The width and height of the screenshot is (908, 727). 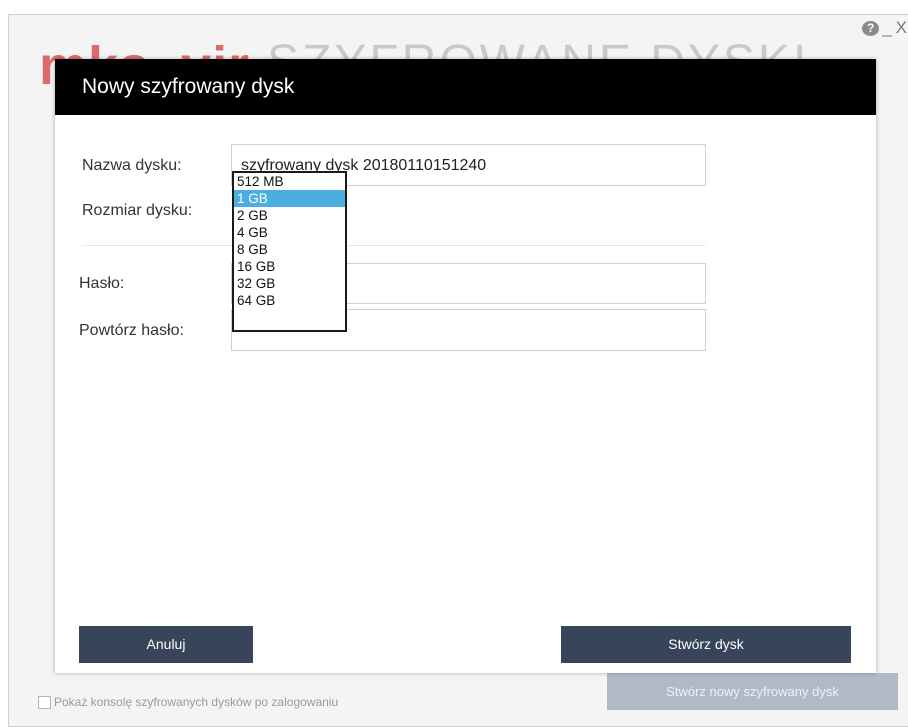 What do you see at coordinates (166, 644) in the screenshot?
I see `cancel-button: Anuluj` at bounding box center [166, 644].